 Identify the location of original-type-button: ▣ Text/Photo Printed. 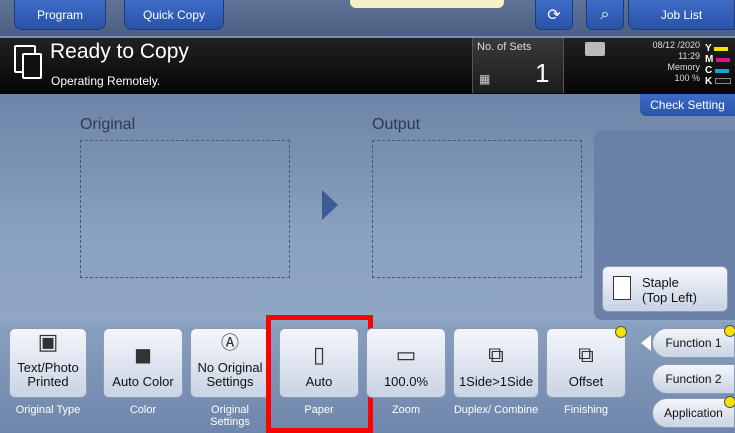
(48, 363).